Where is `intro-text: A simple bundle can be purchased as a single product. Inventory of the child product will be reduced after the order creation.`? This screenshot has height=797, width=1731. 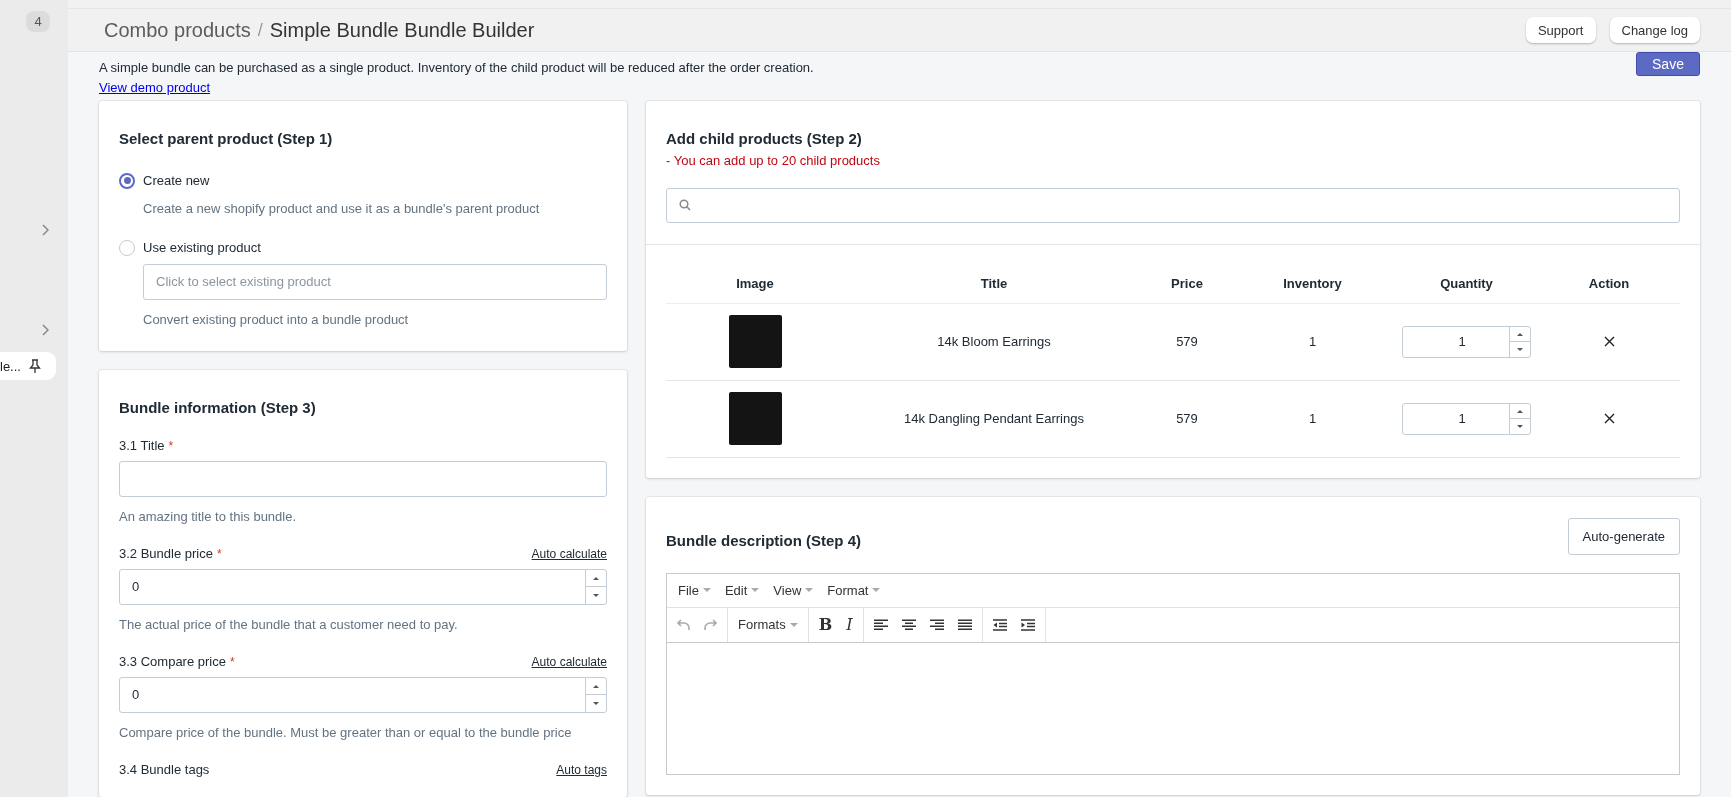
intro-text: A simple bundle can be purchased as a single product. Inventory of the child product will be reduced after the order creation. is located at coordinates (456, 68).